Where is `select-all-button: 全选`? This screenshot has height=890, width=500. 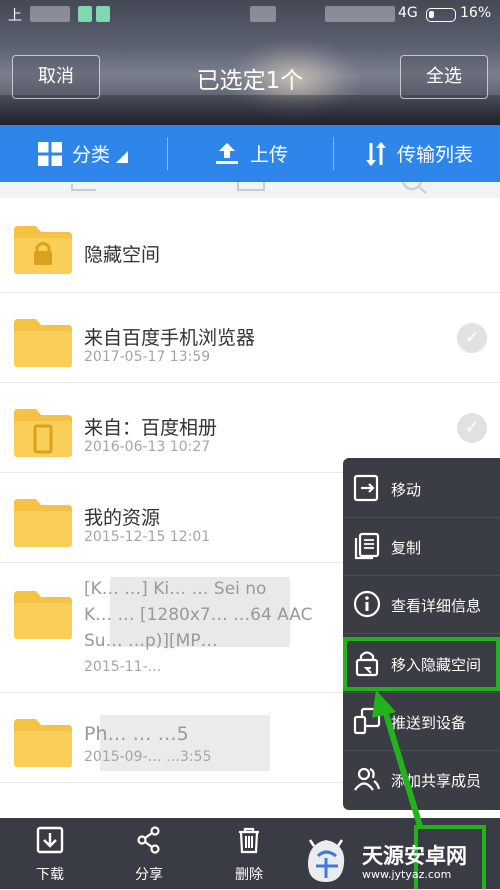
select-all-button: 全选 is located at coordinates (444, 77).